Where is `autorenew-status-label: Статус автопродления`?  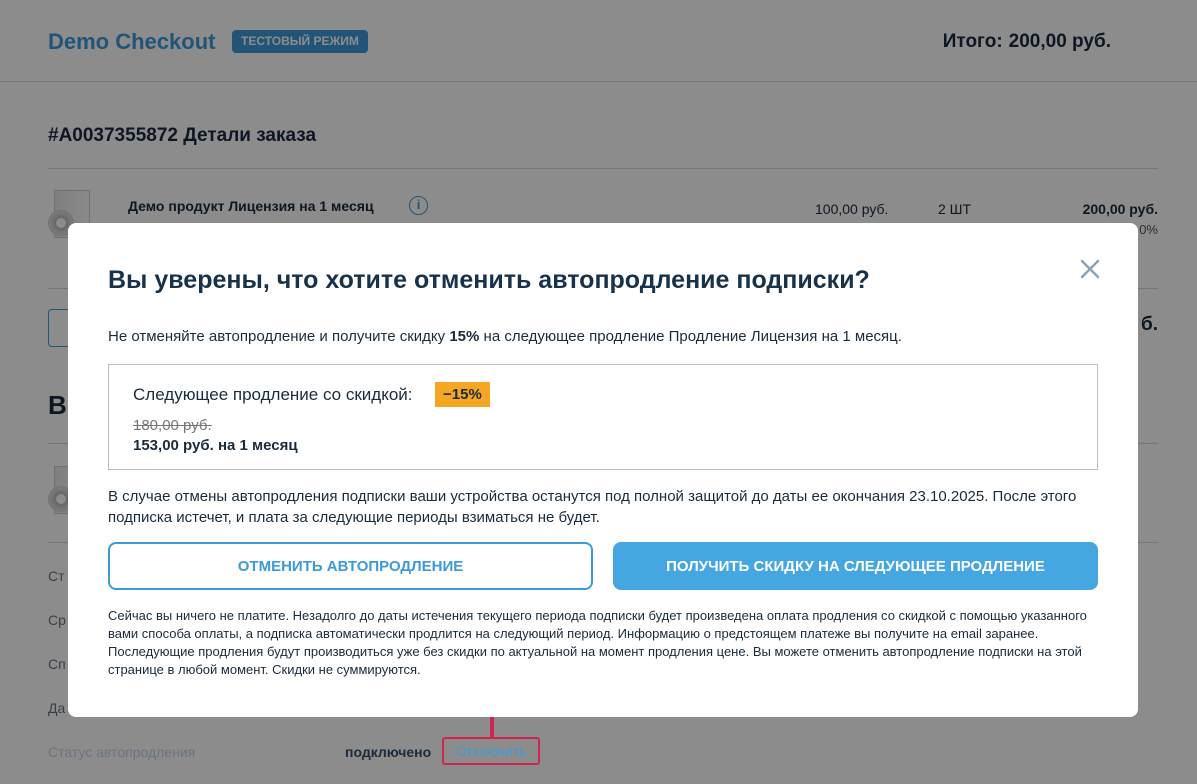
autorenew-status-label: Статус автопродления is located at coordinates (122, 752).